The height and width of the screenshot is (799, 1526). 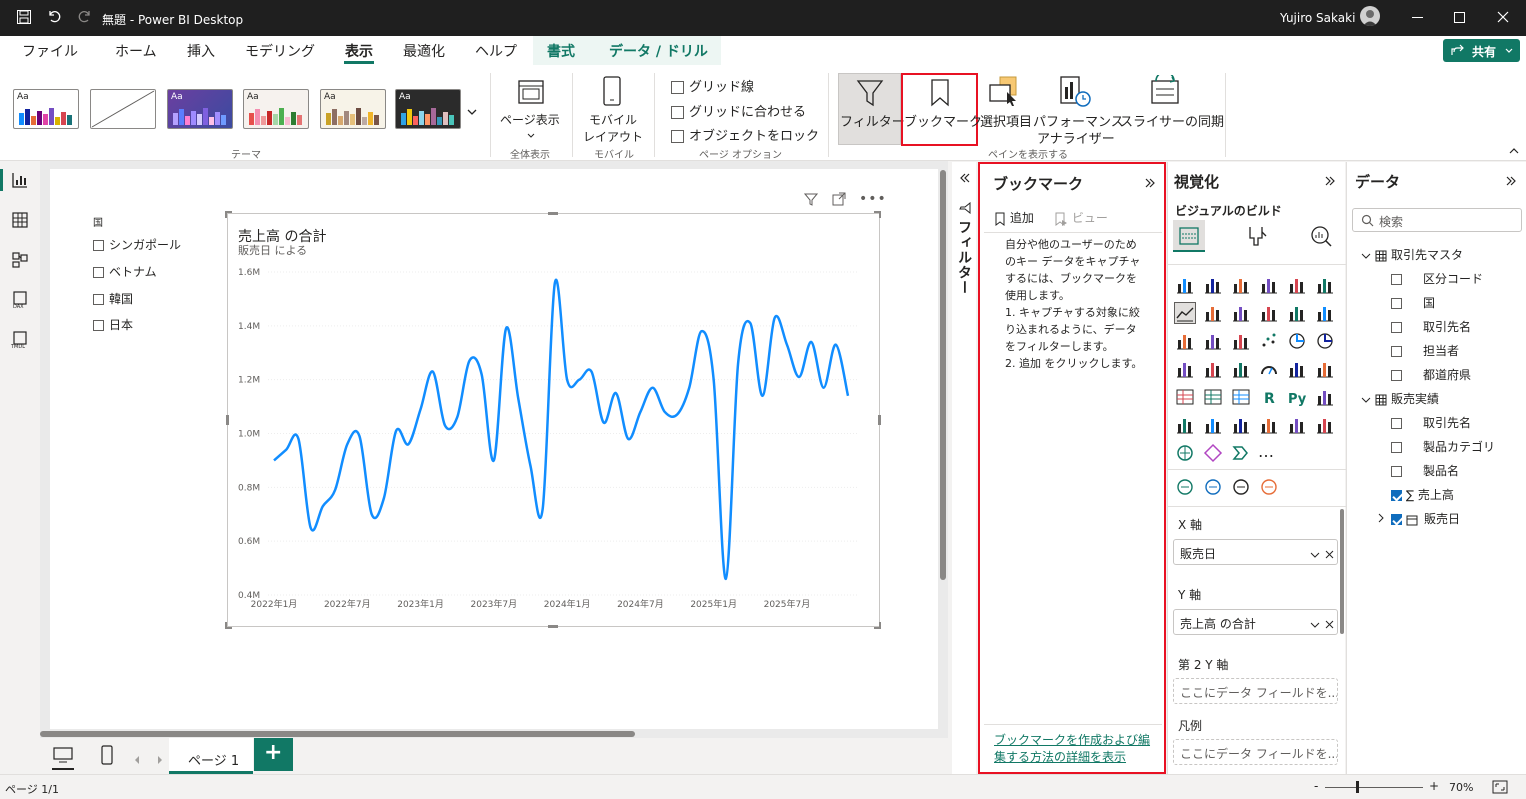 What do you see at coordinates (46, 109) in the screenshot?
I see `theme-swatch-1: Aa` at bounding box center [46, 109].